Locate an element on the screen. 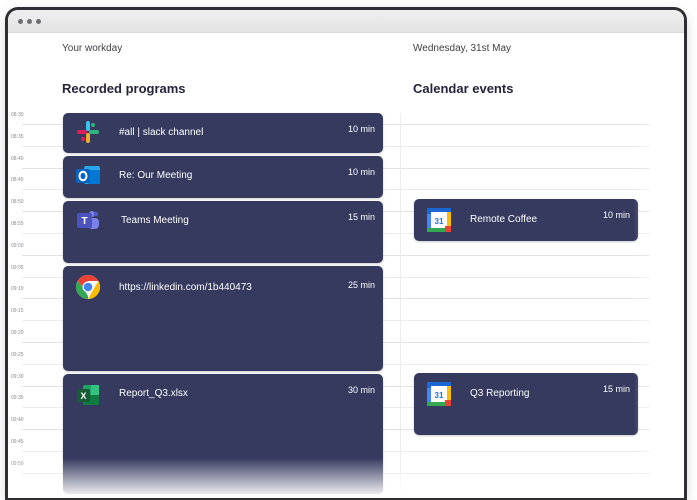 Image resolution: width=697 pixels, height=500 pixels. bottom-fade is located at coordinates (346, 478).